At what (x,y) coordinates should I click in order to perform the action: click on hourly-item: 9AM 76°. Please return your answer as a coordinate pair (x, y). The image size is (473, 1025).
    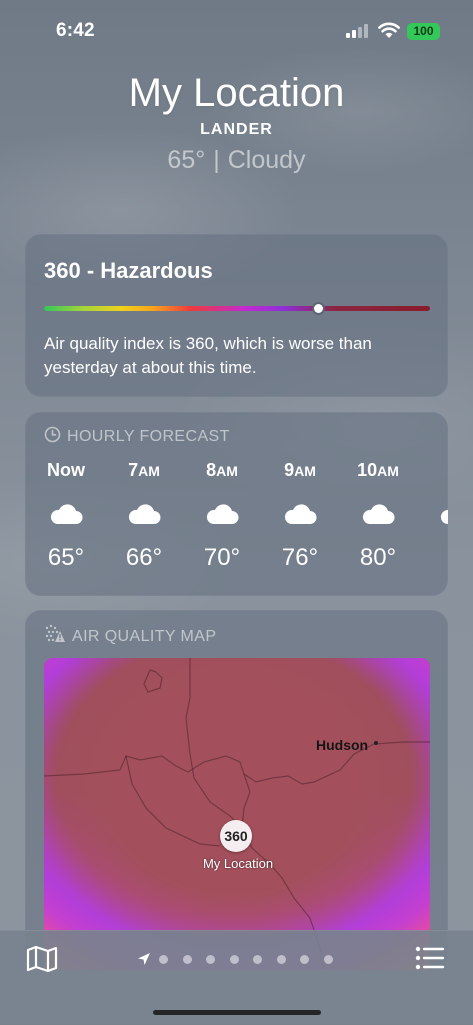
    Looking at the image, I should click on (300, 516).